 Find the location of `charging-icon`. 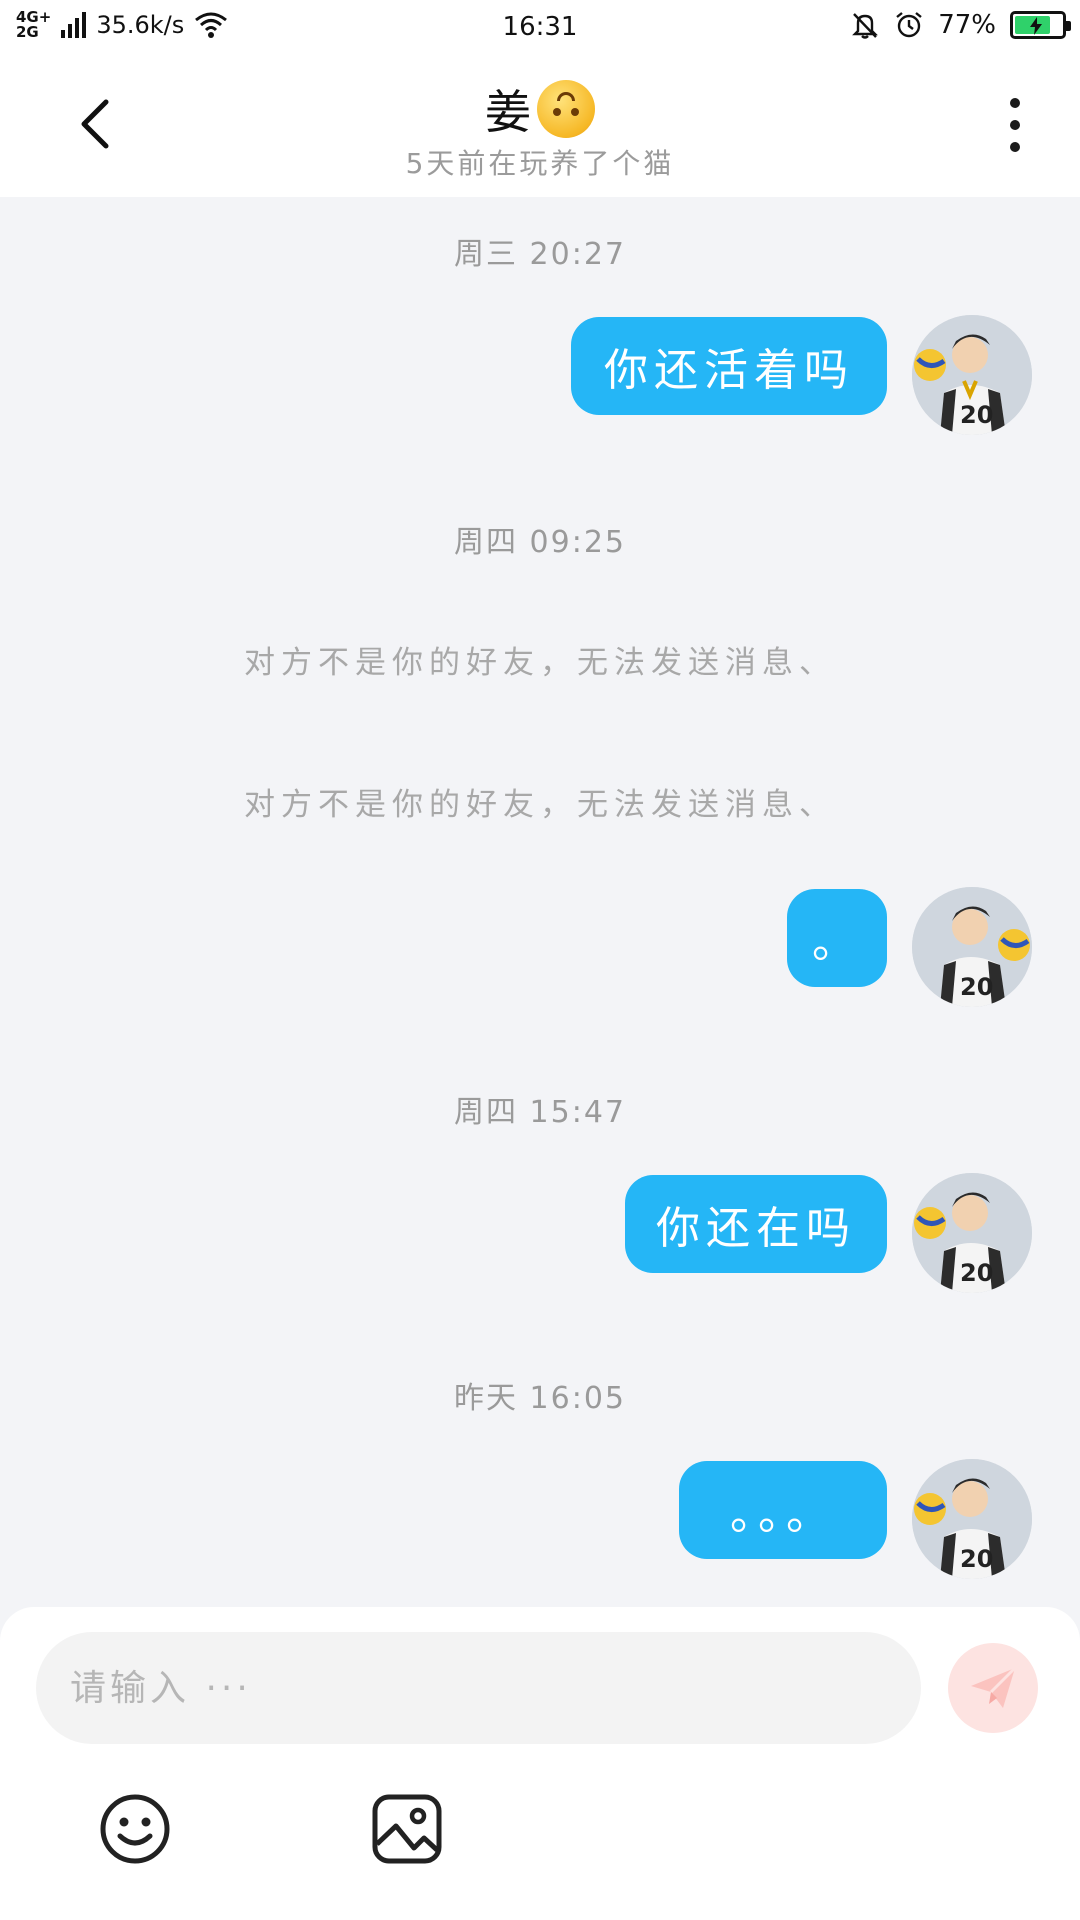

charging-icon is located at coordinates (1036, 26).